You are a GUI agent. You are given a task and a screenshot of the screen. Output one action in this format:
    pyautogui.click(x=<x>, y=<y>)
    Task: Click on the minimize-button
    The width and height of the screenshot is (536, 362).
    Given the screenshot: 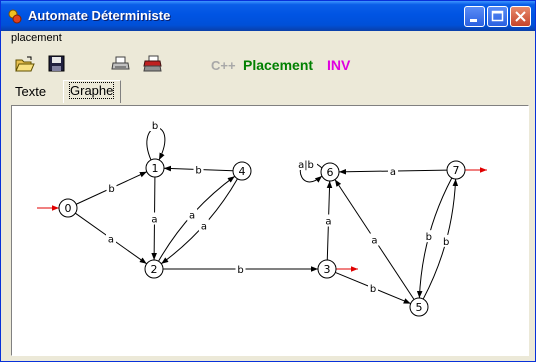 What is the action you would take?
    pyautogui.click(x=474, y=16)
    